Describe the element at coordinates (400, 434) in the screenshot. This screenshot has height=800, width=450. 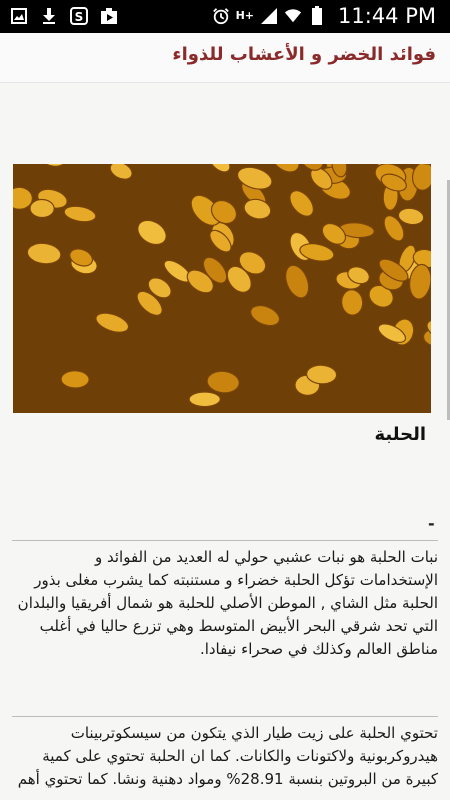
I see `herb-name-heading: الحلبة` at that location.